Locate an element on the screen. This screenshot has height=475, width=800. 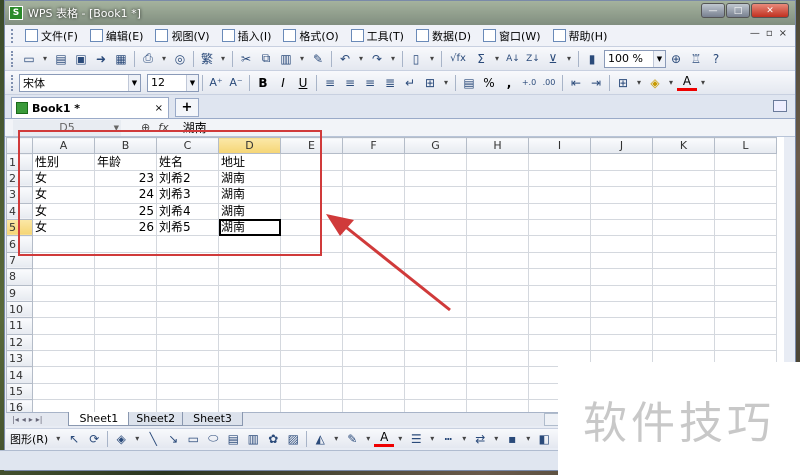
cell-e16 is located at coordinates (311, 405).